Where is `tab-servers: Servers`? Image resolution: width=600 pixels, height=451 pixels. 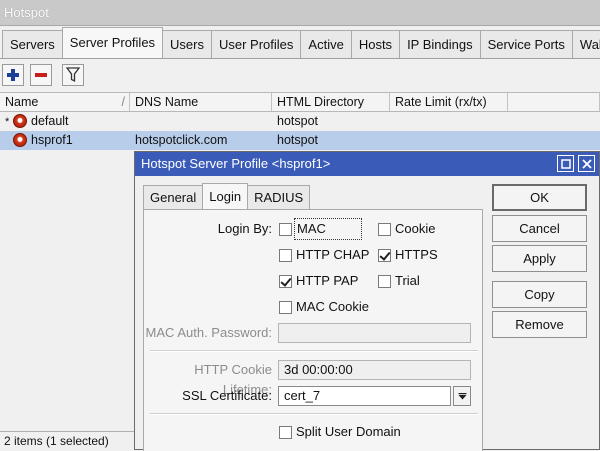
tab-servers: Servers is located at coordinates (32, 44).